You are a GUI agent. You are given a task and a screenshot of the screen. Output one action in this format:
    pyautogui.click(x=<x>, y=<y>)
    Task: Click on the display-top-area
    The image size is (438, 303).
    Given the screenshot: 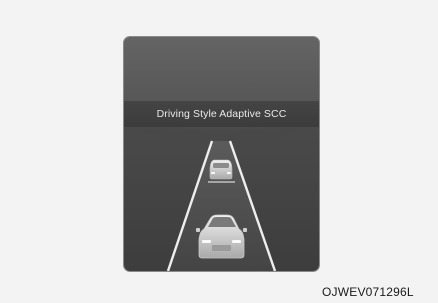 What is the action you would take?
    pyautogui.click(x=221, y=69)
    